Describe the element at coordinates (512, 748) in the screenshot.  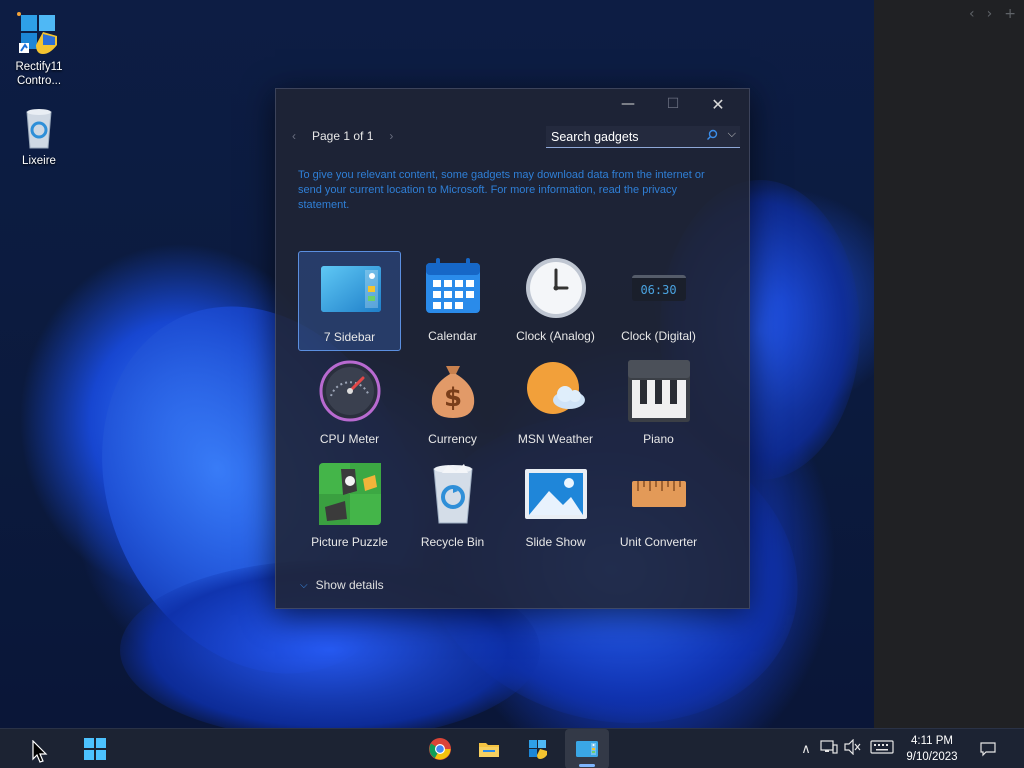
I see `taskbar: ∧ 4:11 PM 9/10/2023` at that location.